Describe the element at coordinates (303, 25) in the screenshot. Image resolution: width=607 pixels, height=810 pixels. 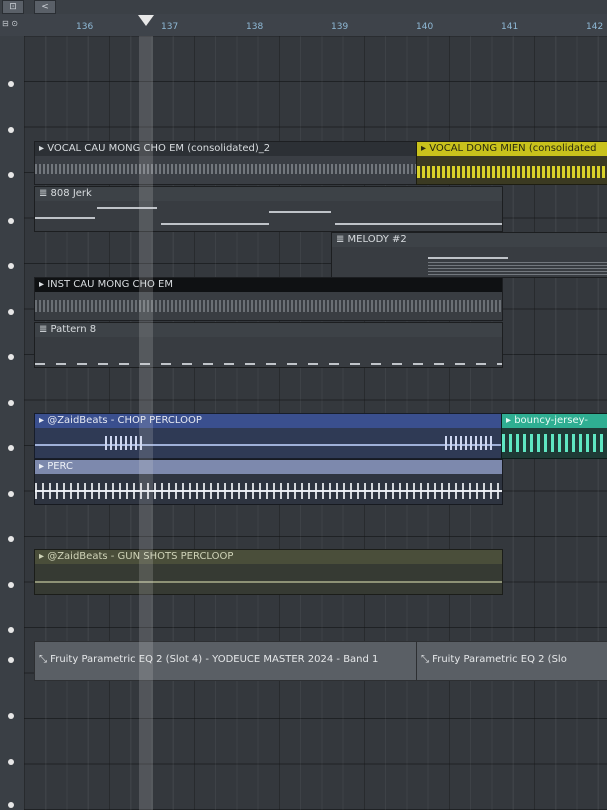
I see `timeline-ruler: ⊟ ⊙ 136 137 138 139 140 141 142` at that location.